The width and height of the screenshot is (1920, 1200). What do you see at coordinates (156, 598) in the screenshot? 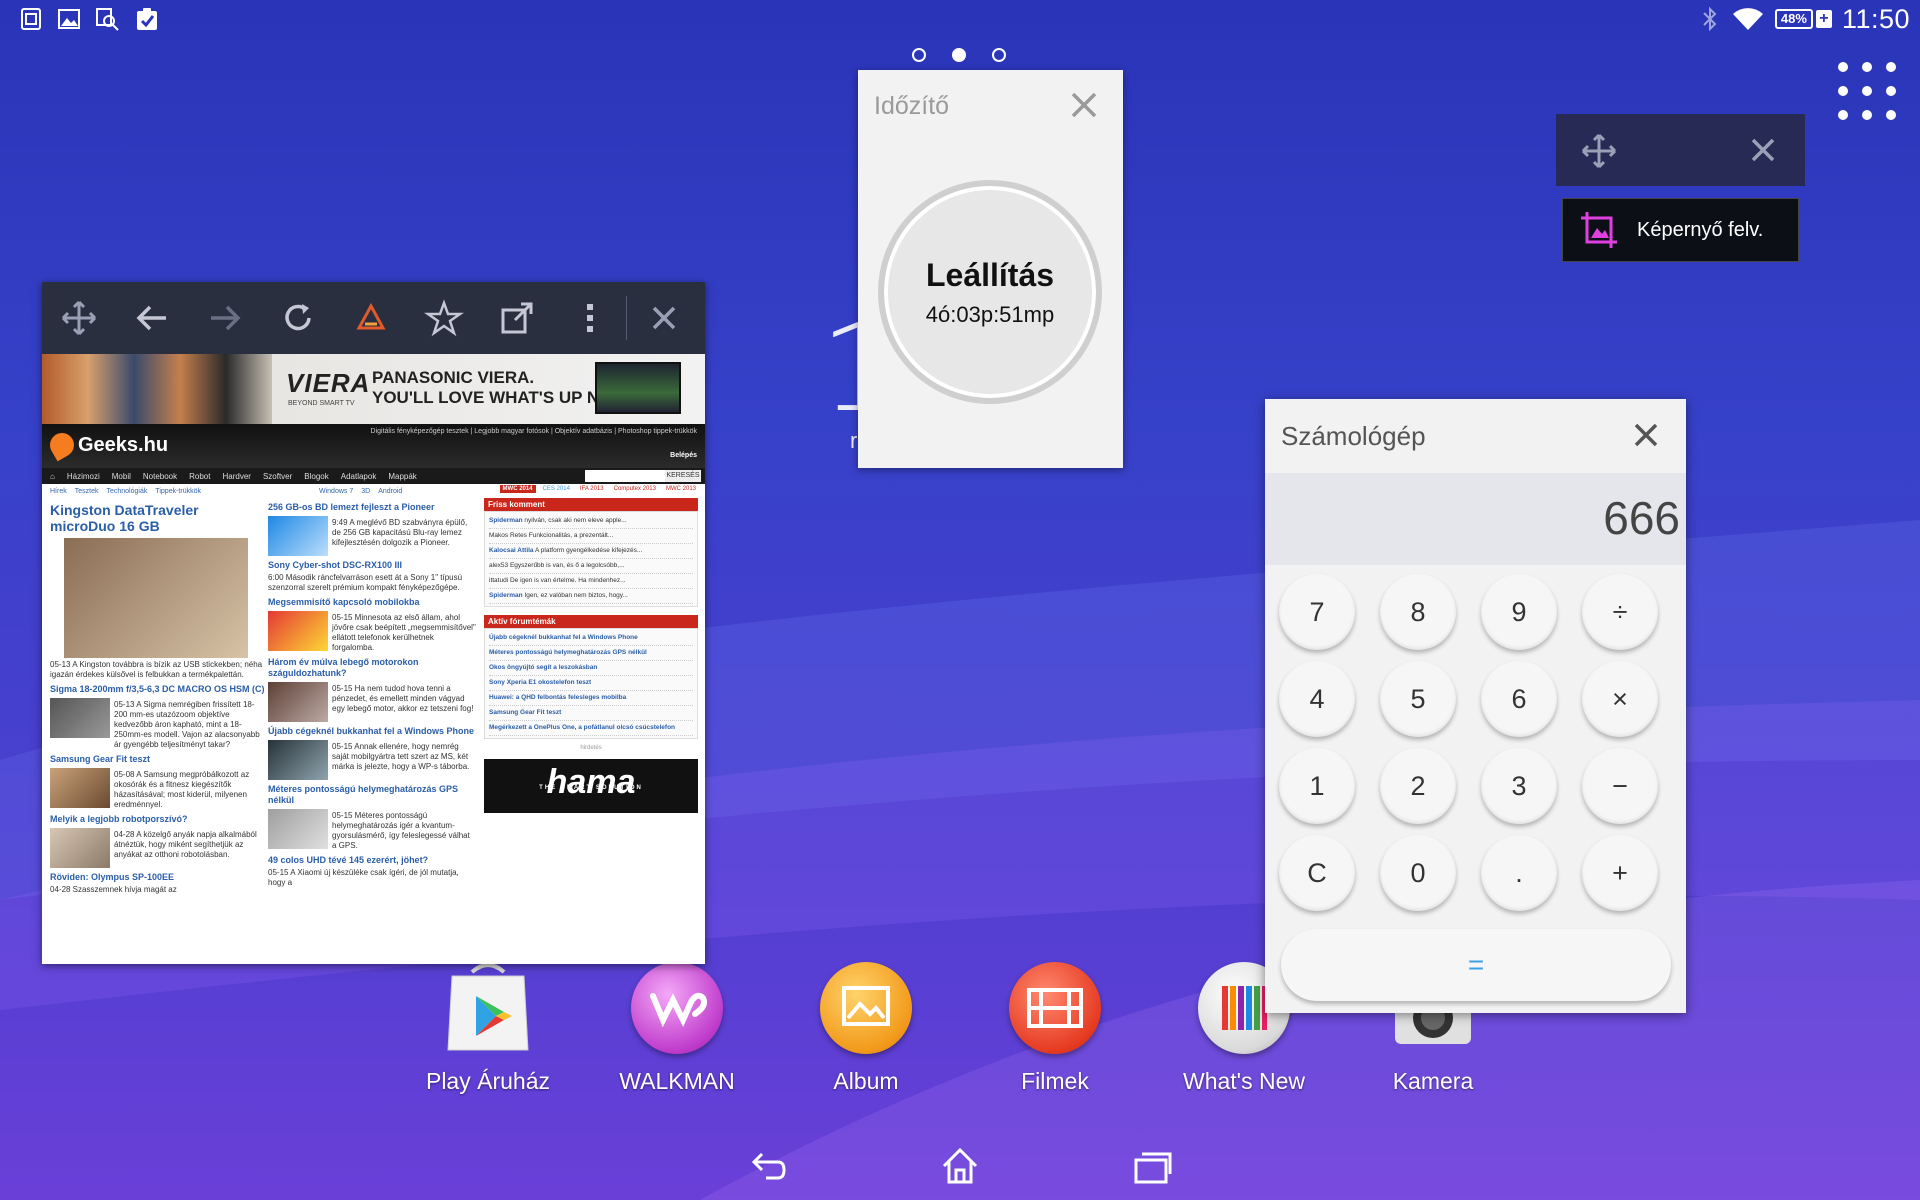
I see `article-image` at bounding box center [156, 598].